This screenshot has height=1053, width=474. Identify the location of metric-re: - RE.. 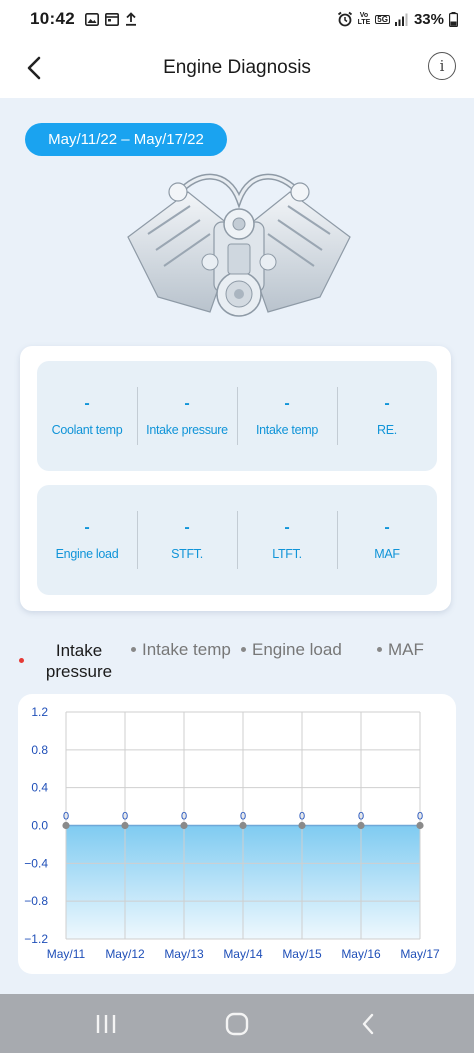
(387, 416).